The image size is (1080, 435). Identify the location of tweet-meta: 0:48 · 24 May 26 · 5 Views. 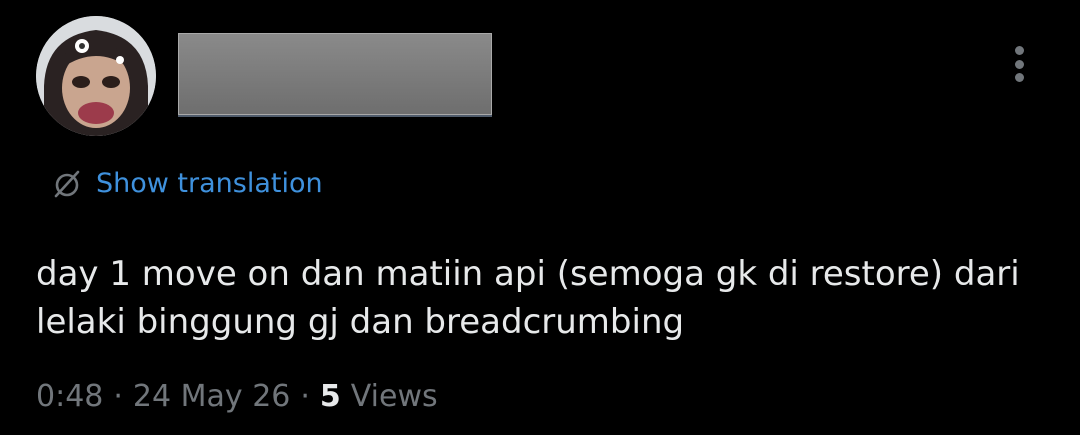
(237, 396).